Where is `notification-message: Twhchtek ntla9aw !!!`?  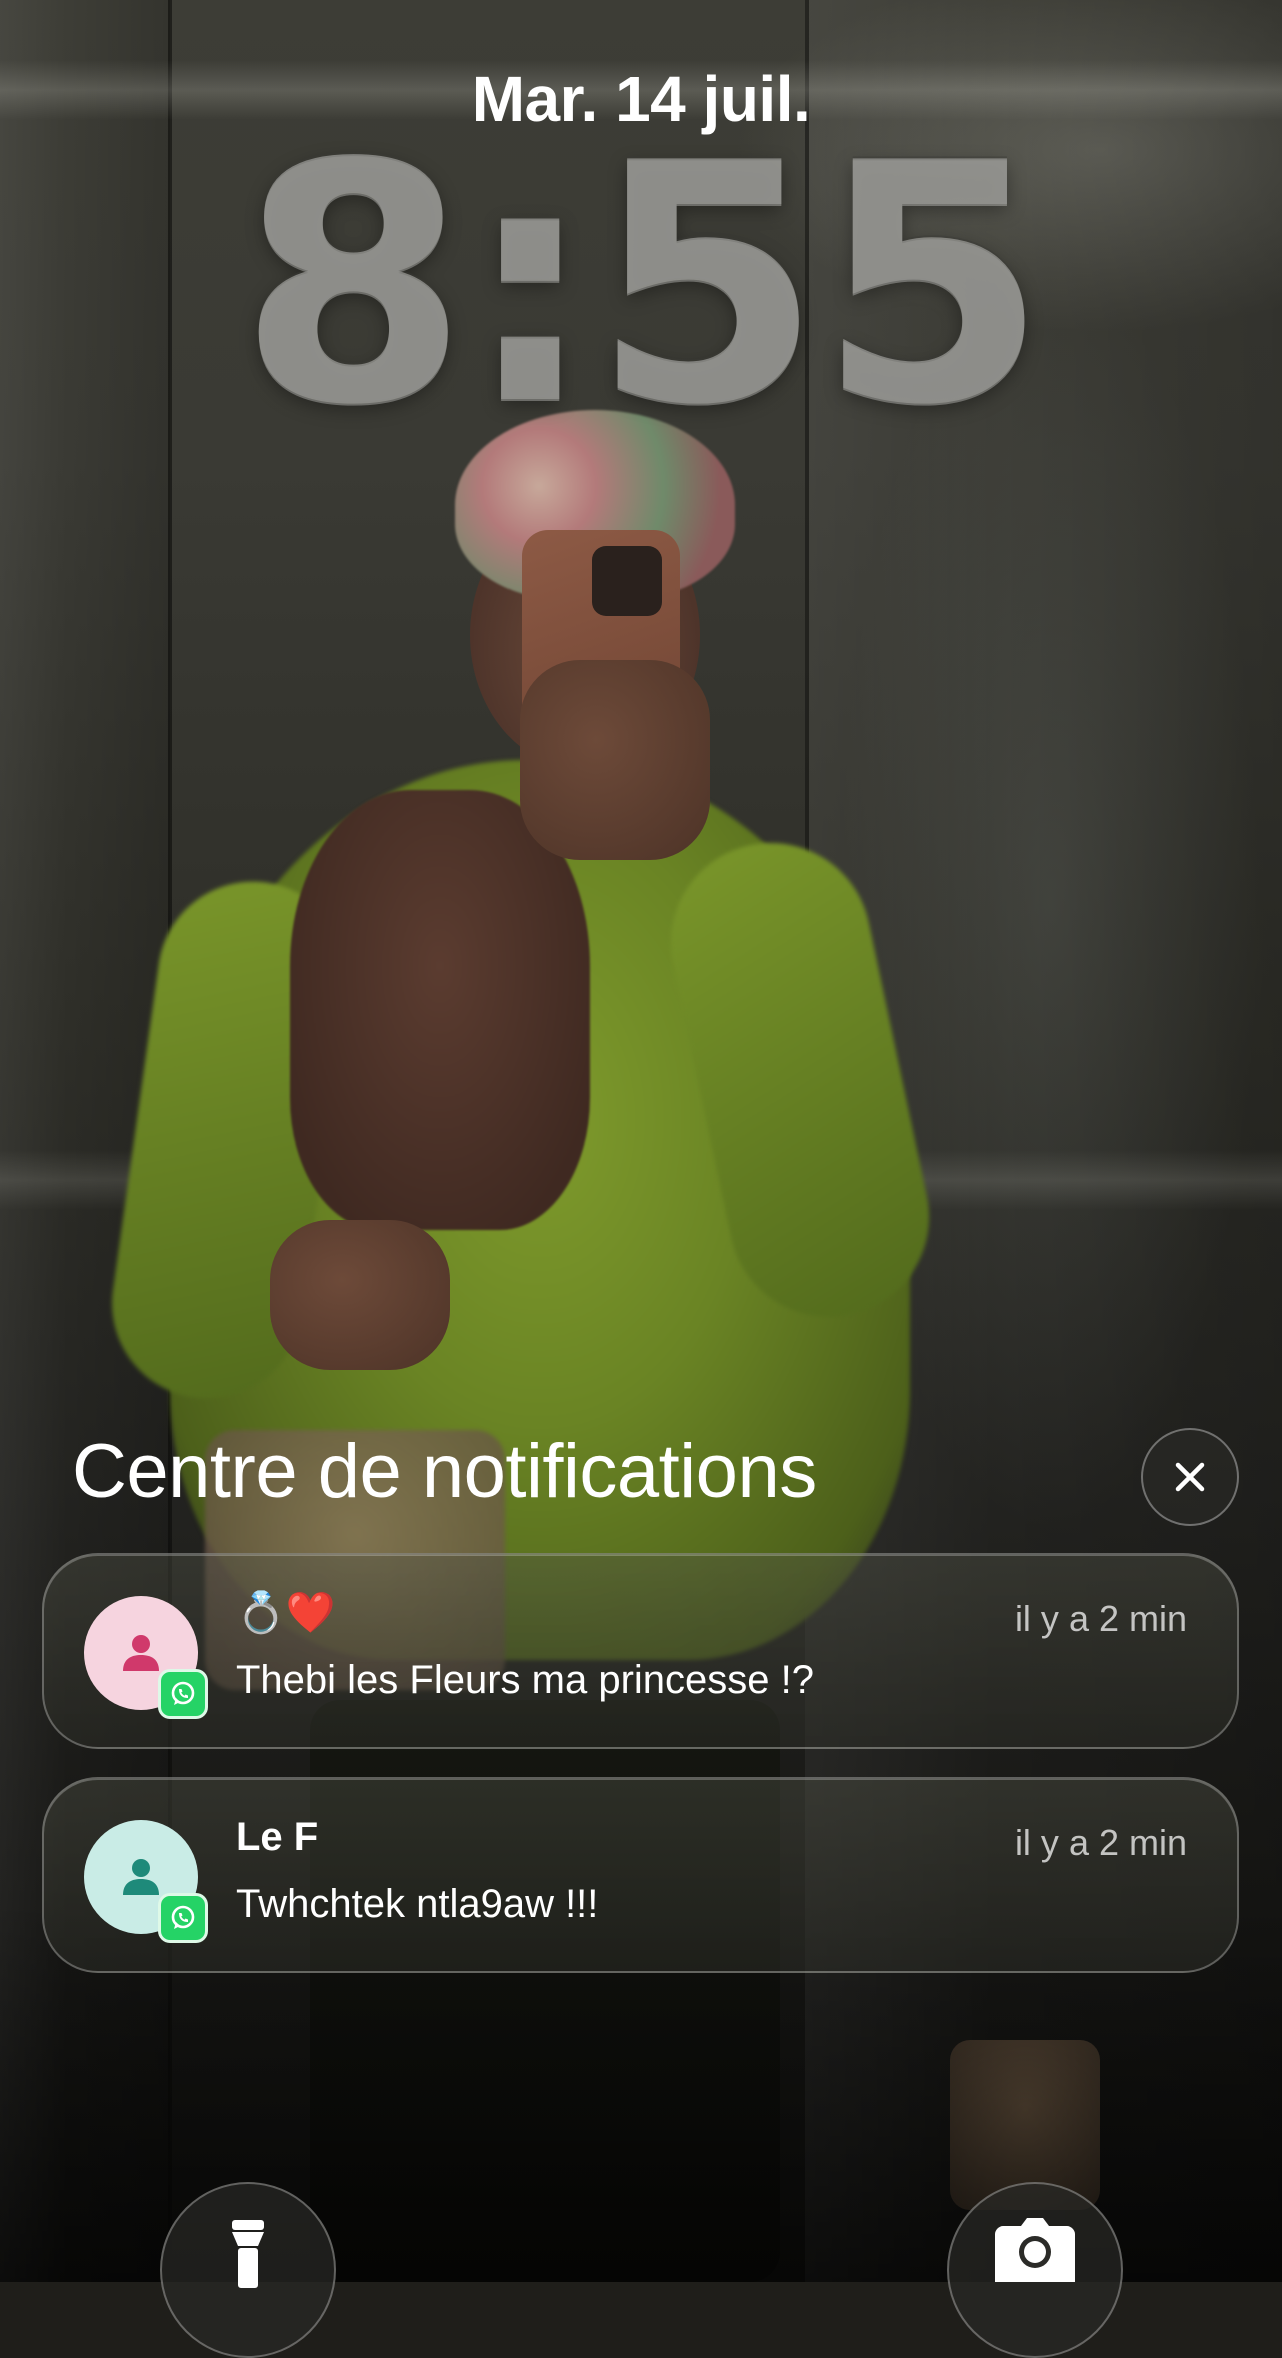
notification-message: Twhchtek ntla9aw !!! is located at coordinates (417, 1904).